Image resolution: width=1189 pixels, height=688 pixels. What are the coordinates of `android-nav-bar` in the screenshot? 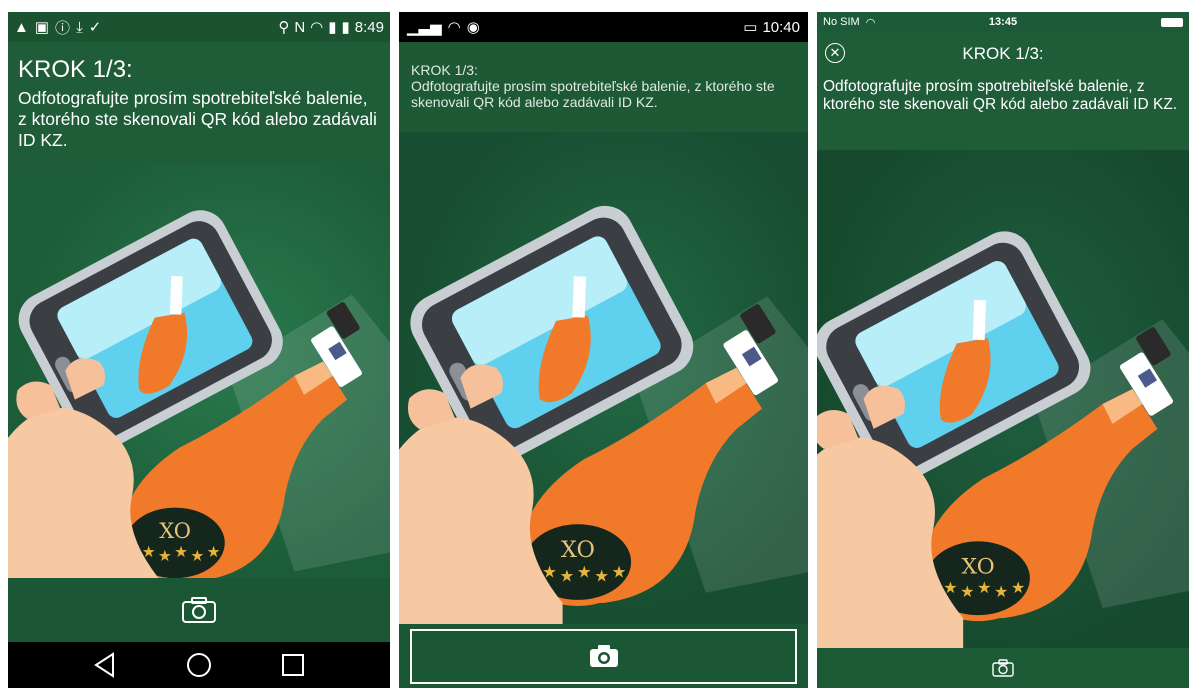 It's located at (199, 665).